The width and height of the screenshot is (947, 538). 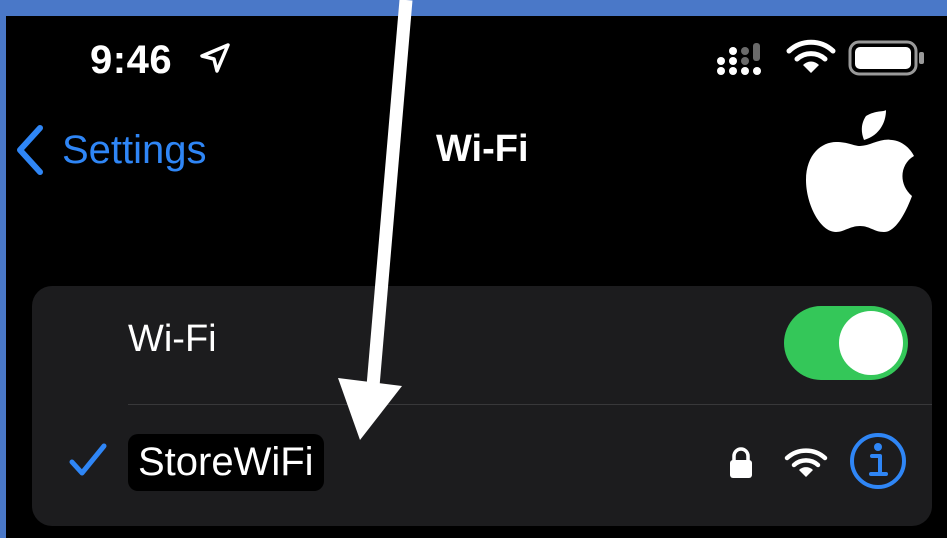 I want to click on wifi-icon, so click(x=811, y=59).